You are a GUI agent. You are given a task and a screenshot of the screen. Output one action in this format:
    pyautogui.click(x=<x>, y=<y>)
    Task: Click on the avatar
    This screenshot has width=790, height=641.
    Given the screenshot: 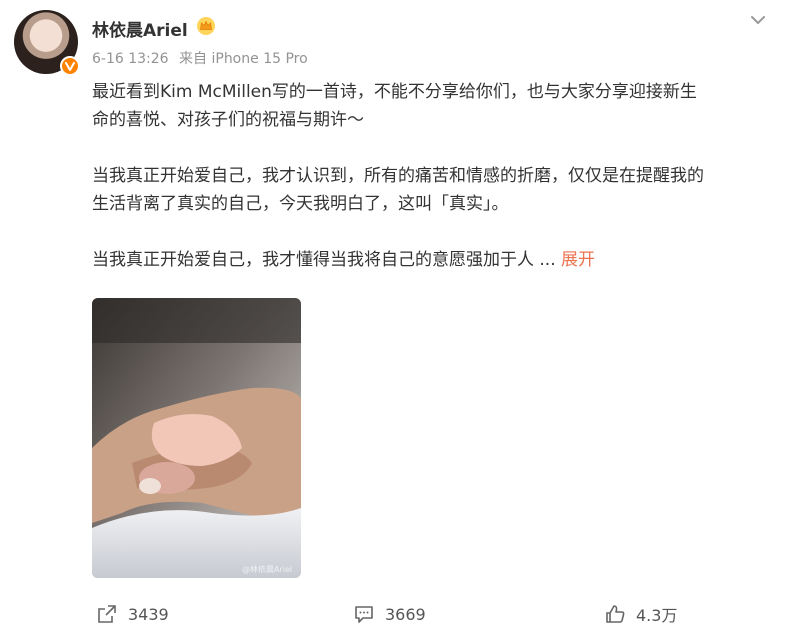 What is the action you would take?
    pyautogui.click(x=47, y=43)
    